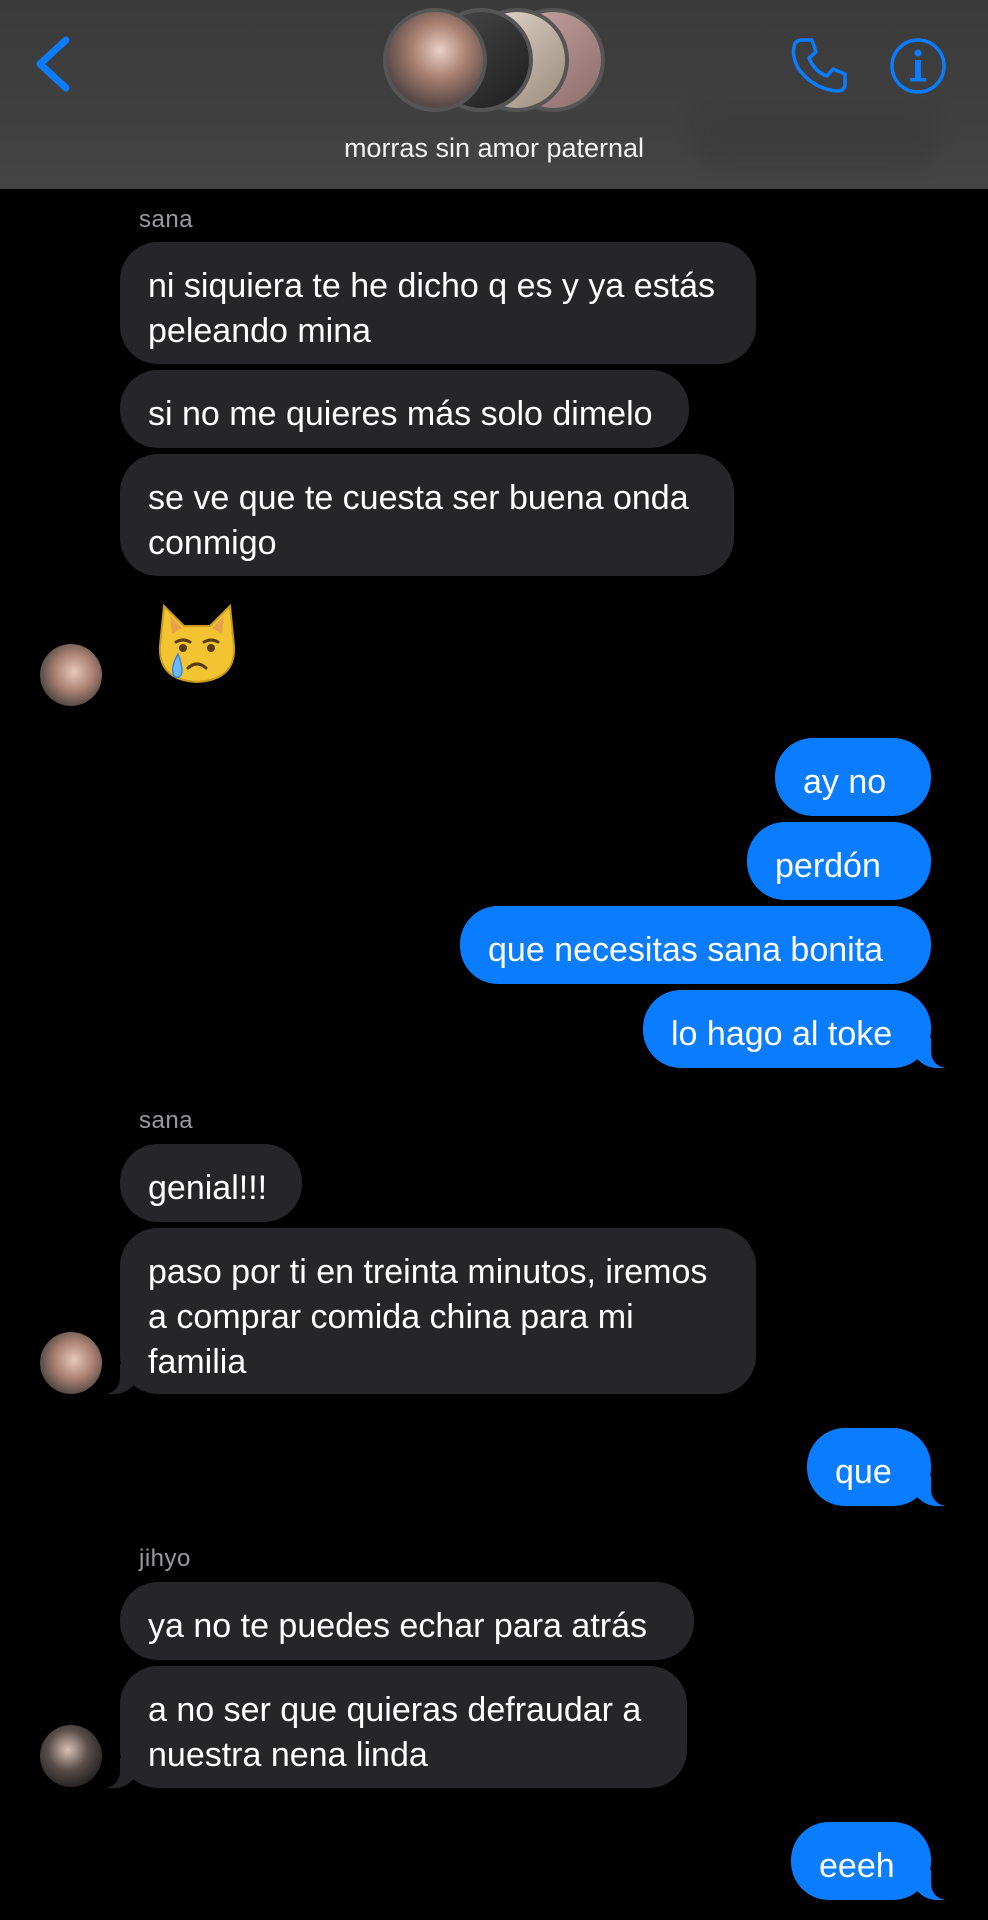 The width and height of the screenshot is (988, 1920). I want to click on info-button, so click(918, 66).